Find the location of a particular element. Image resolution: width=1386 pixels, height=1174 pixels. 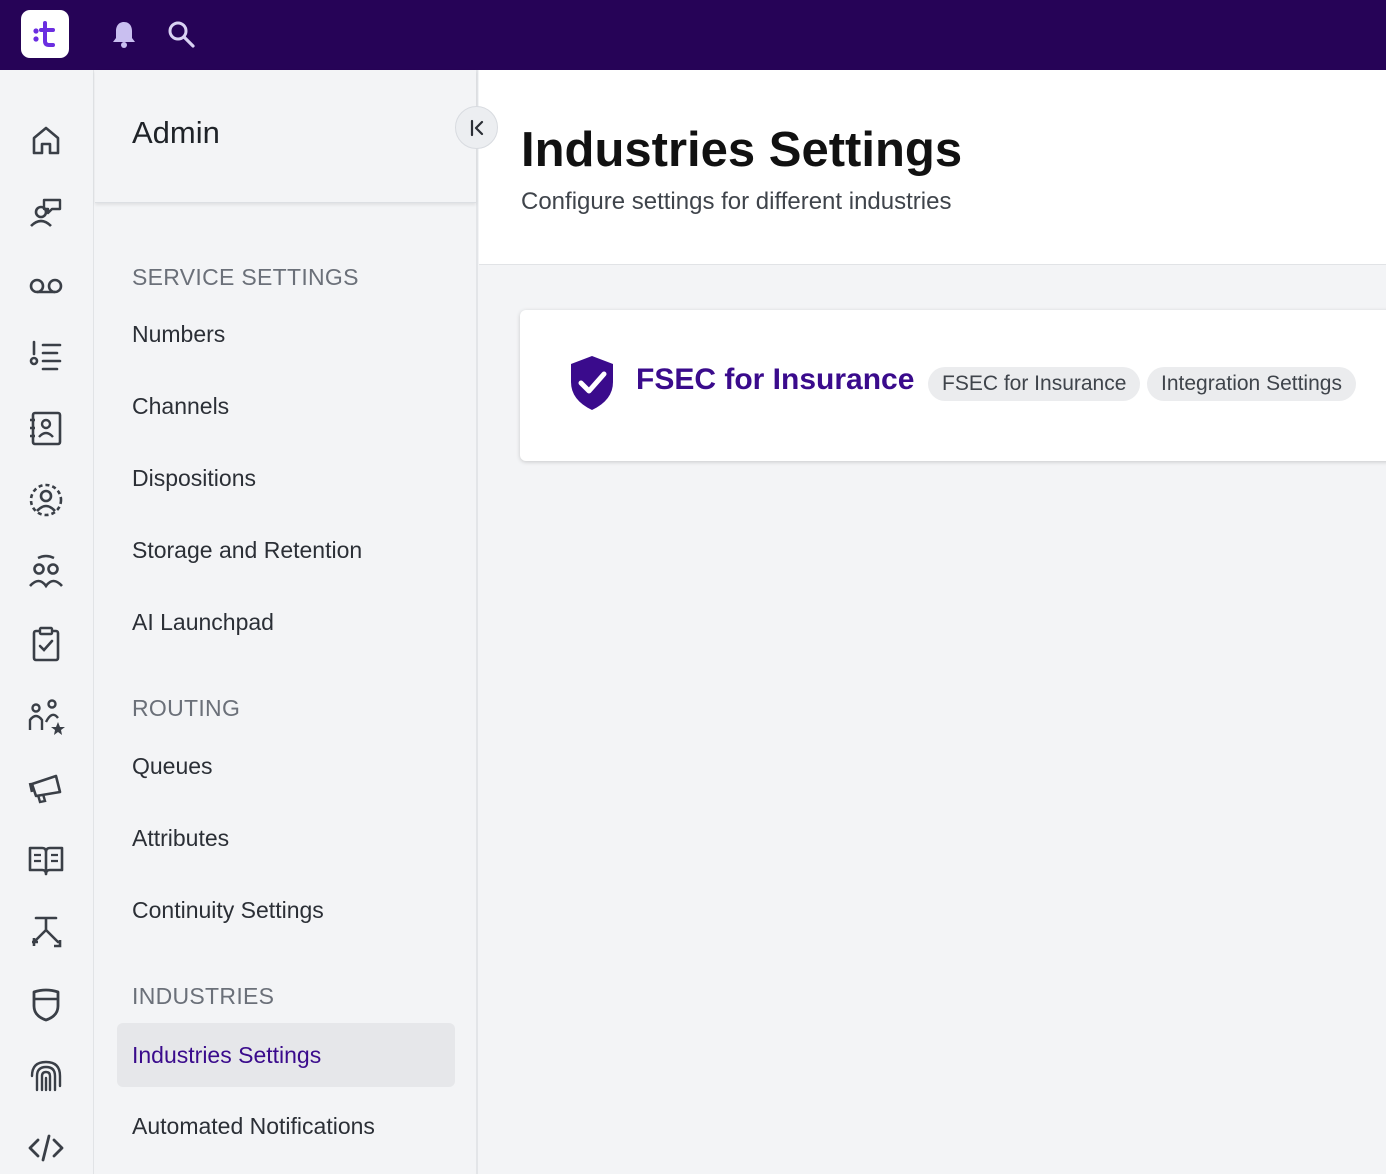

nav-item-continuity-settings: Continuity Settings is located at coordinates (286, 910).